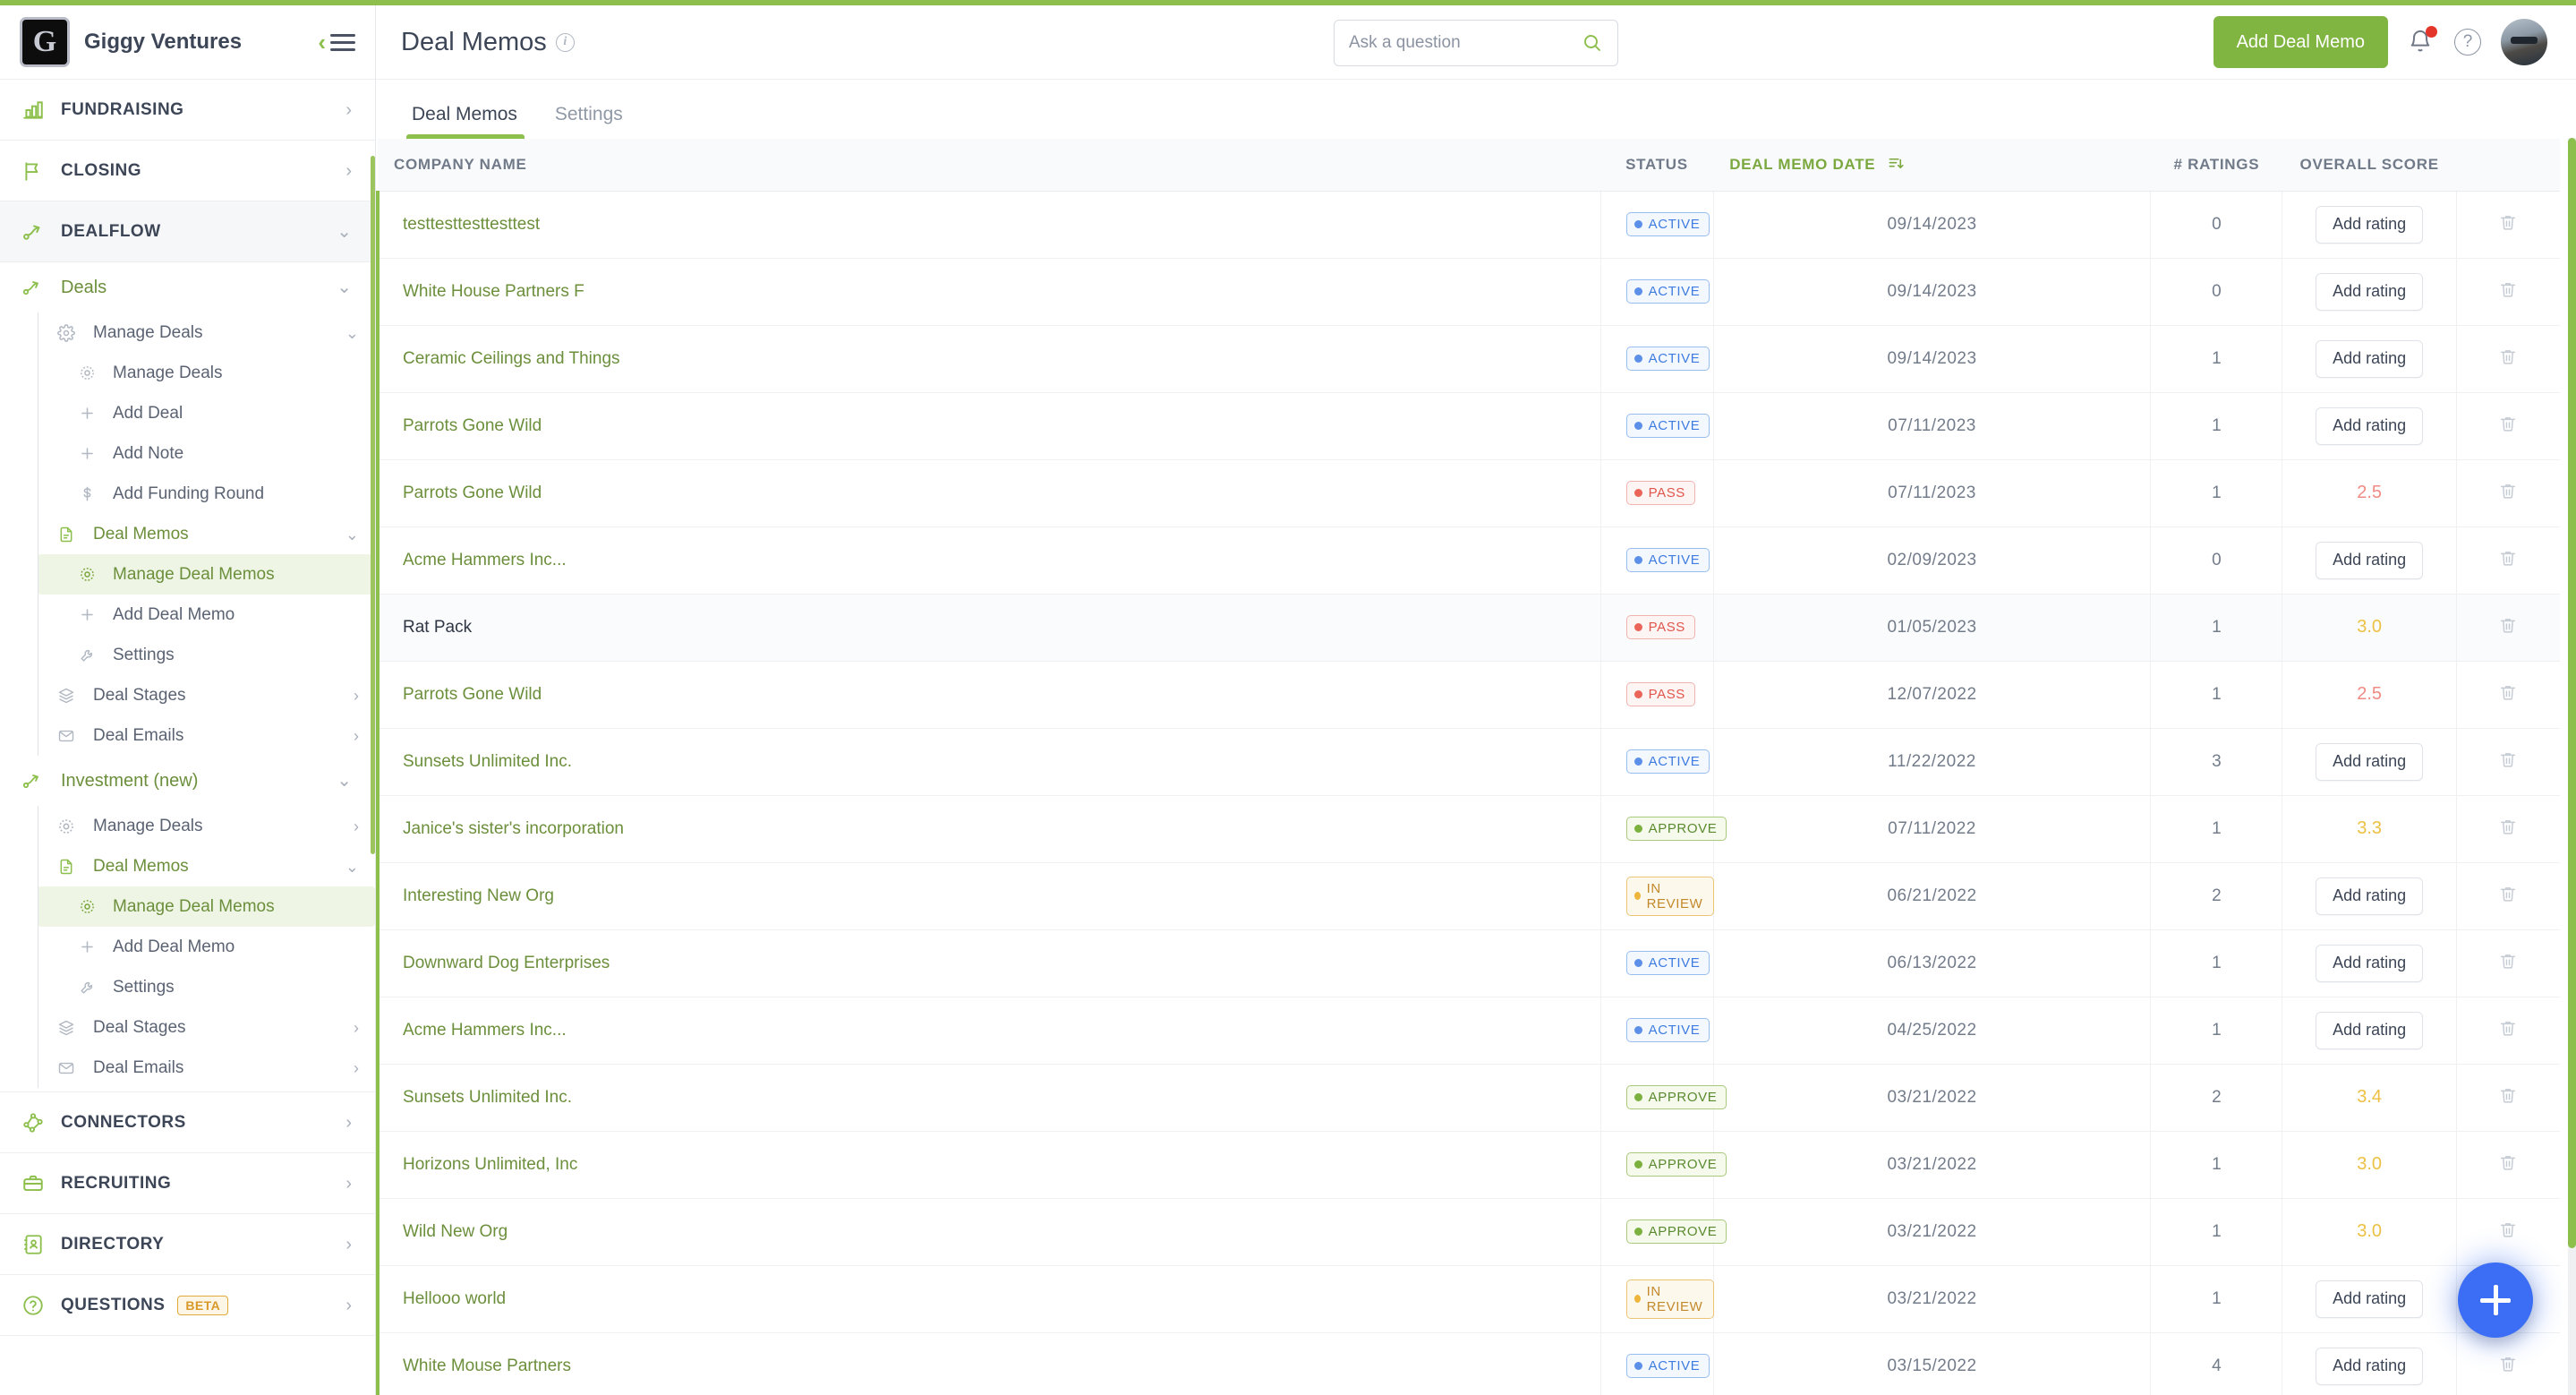 The width and height of the screenshot is (2576, 1395). What do you see at coordinates (187, 287) in the screenshot?
I see `sidebar-group-deals: Deals ⌄` at bounding box center [187, 287].